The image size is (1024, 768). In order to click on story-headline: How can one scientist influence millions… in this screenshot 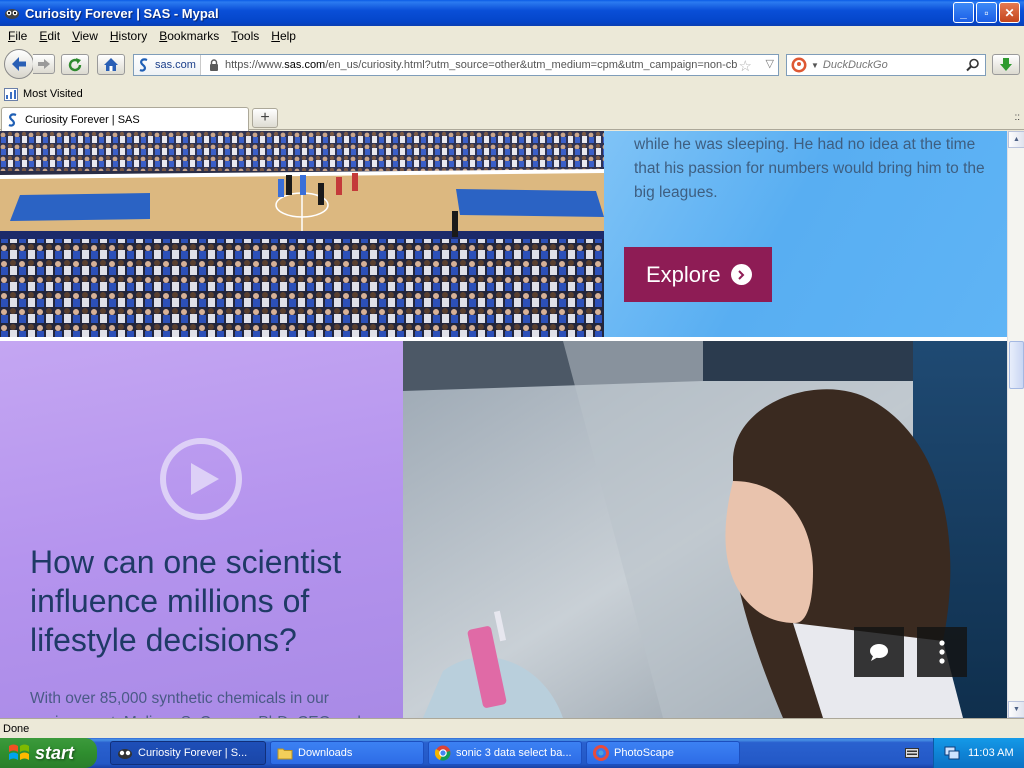, I will do `click(186, 601)`.